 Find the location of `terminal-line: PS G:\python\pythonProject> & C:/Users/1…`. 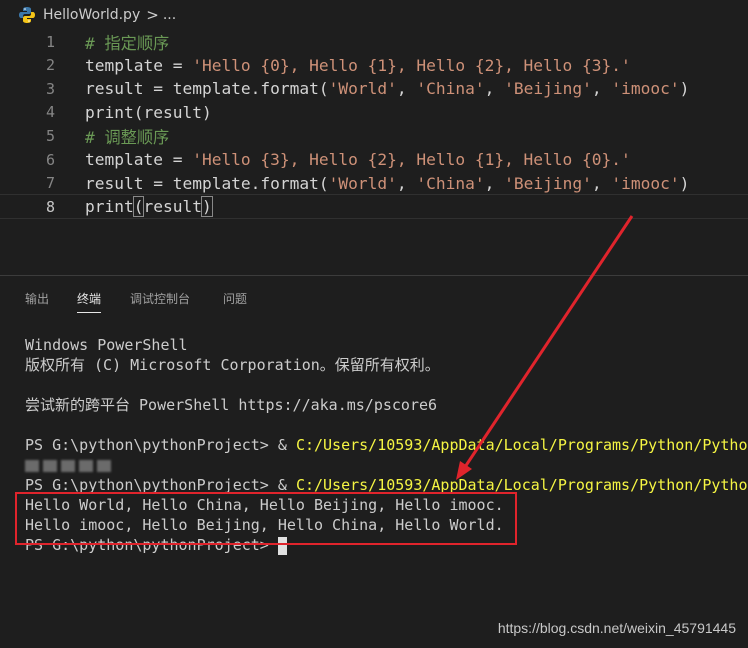

terminal-line: PS G:\python\pythonProject> & C:/Users/1… is located at coordinates (386, 445).